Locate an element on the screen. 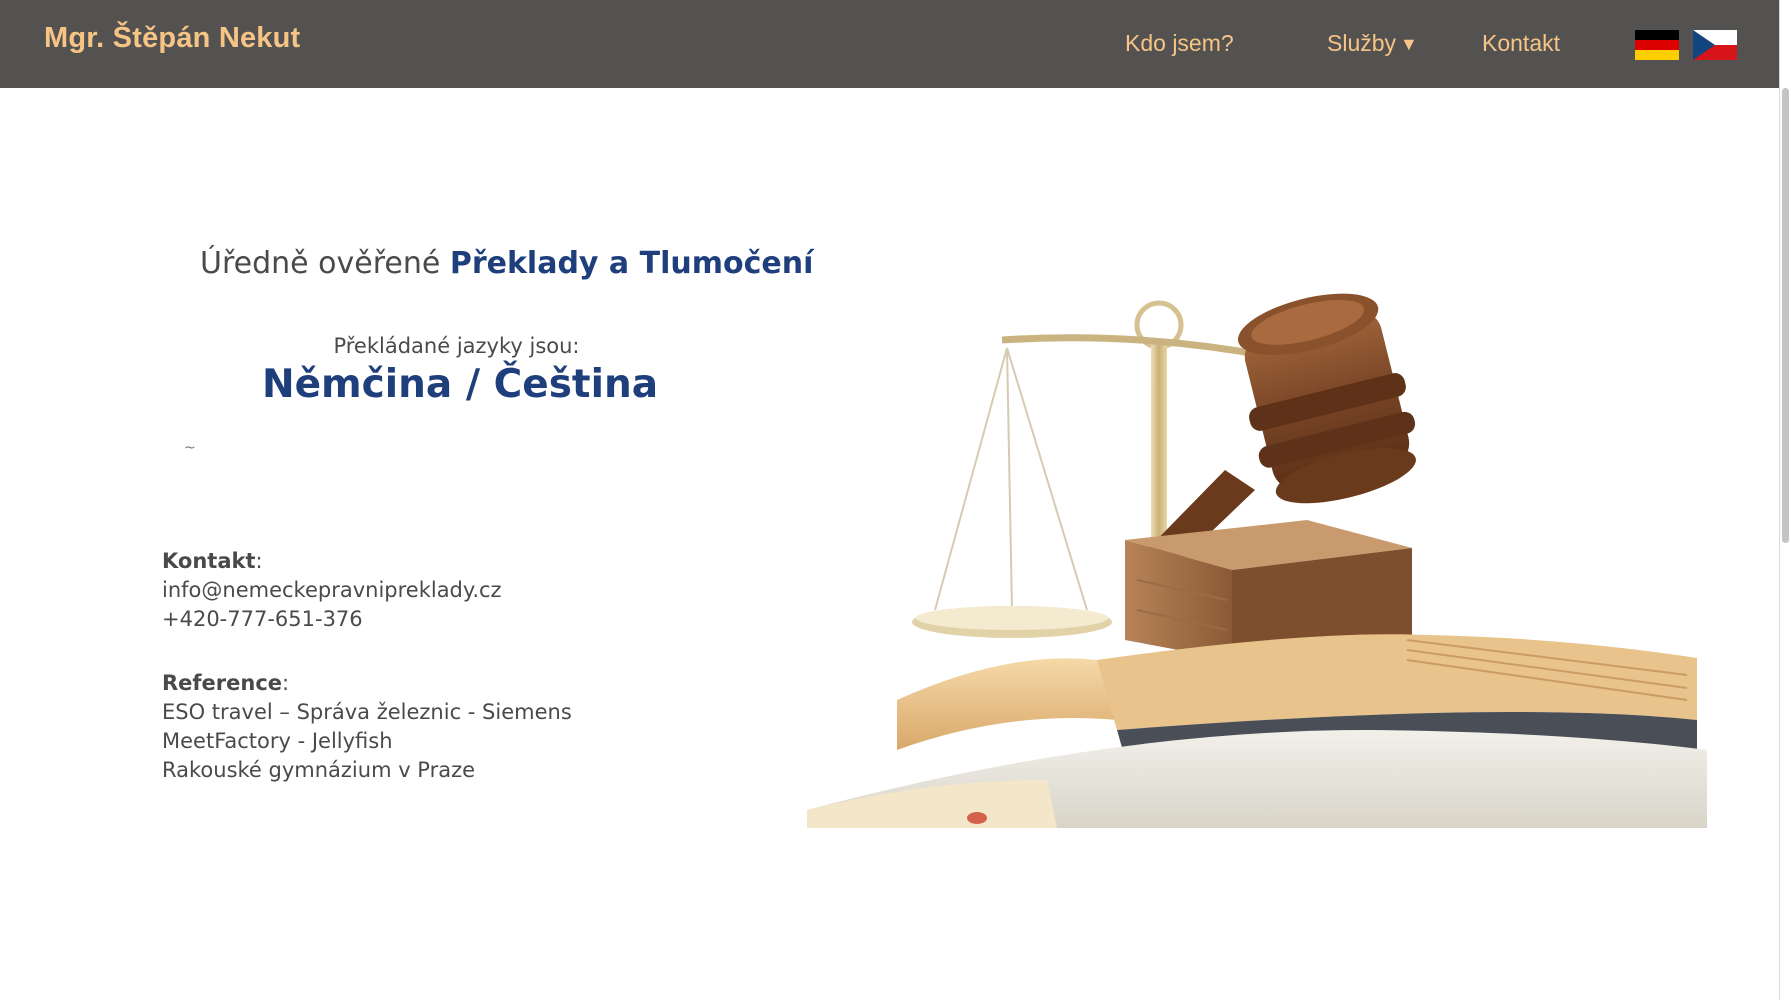 The image size is (1791, 1000). contact-heading: Kontakt is located at coordinates (209, 561).